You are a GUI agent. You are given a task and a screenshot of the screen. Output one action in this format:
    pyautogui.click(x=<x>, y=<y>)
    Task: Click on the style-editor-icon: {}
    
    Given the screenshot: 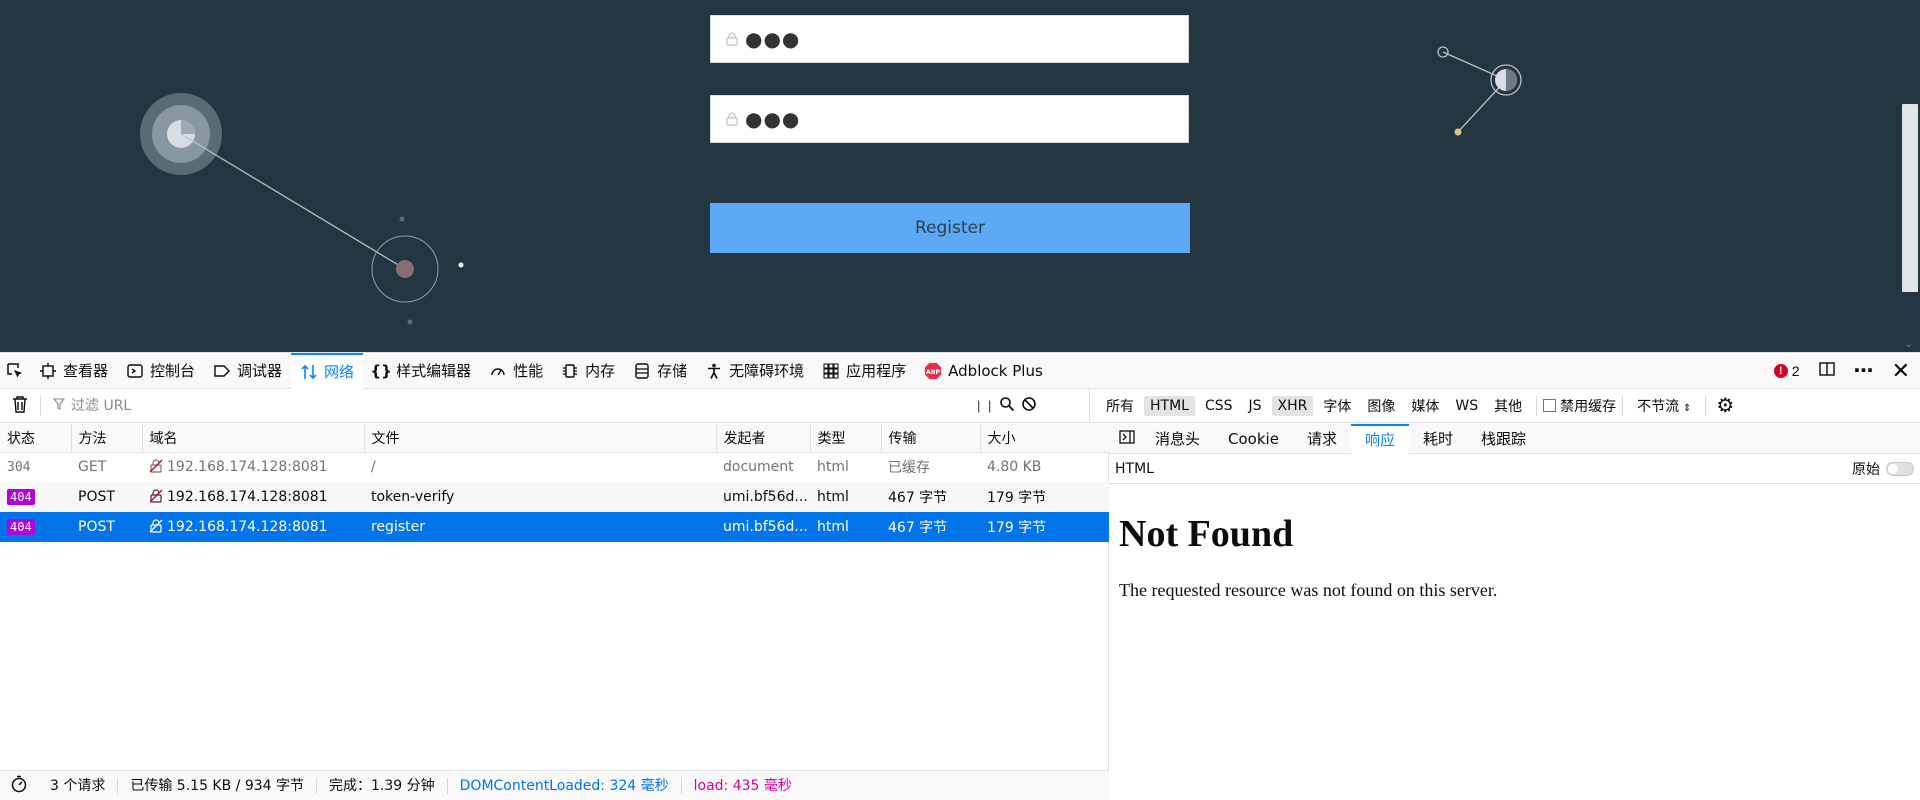 What is the action you would take?
    pyautogui.click(x=381, y=370)
    